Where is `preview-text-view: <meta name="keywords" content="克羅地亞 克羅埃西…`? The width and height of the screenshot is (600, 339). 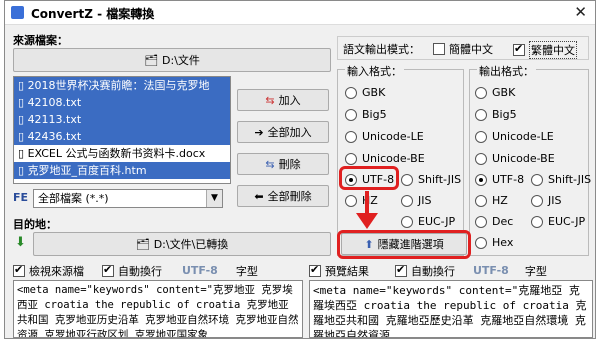
preview-text-view: <meta name="keywords" content="克羅地亞 克羅埃西… is located at coordinates (451, 309).